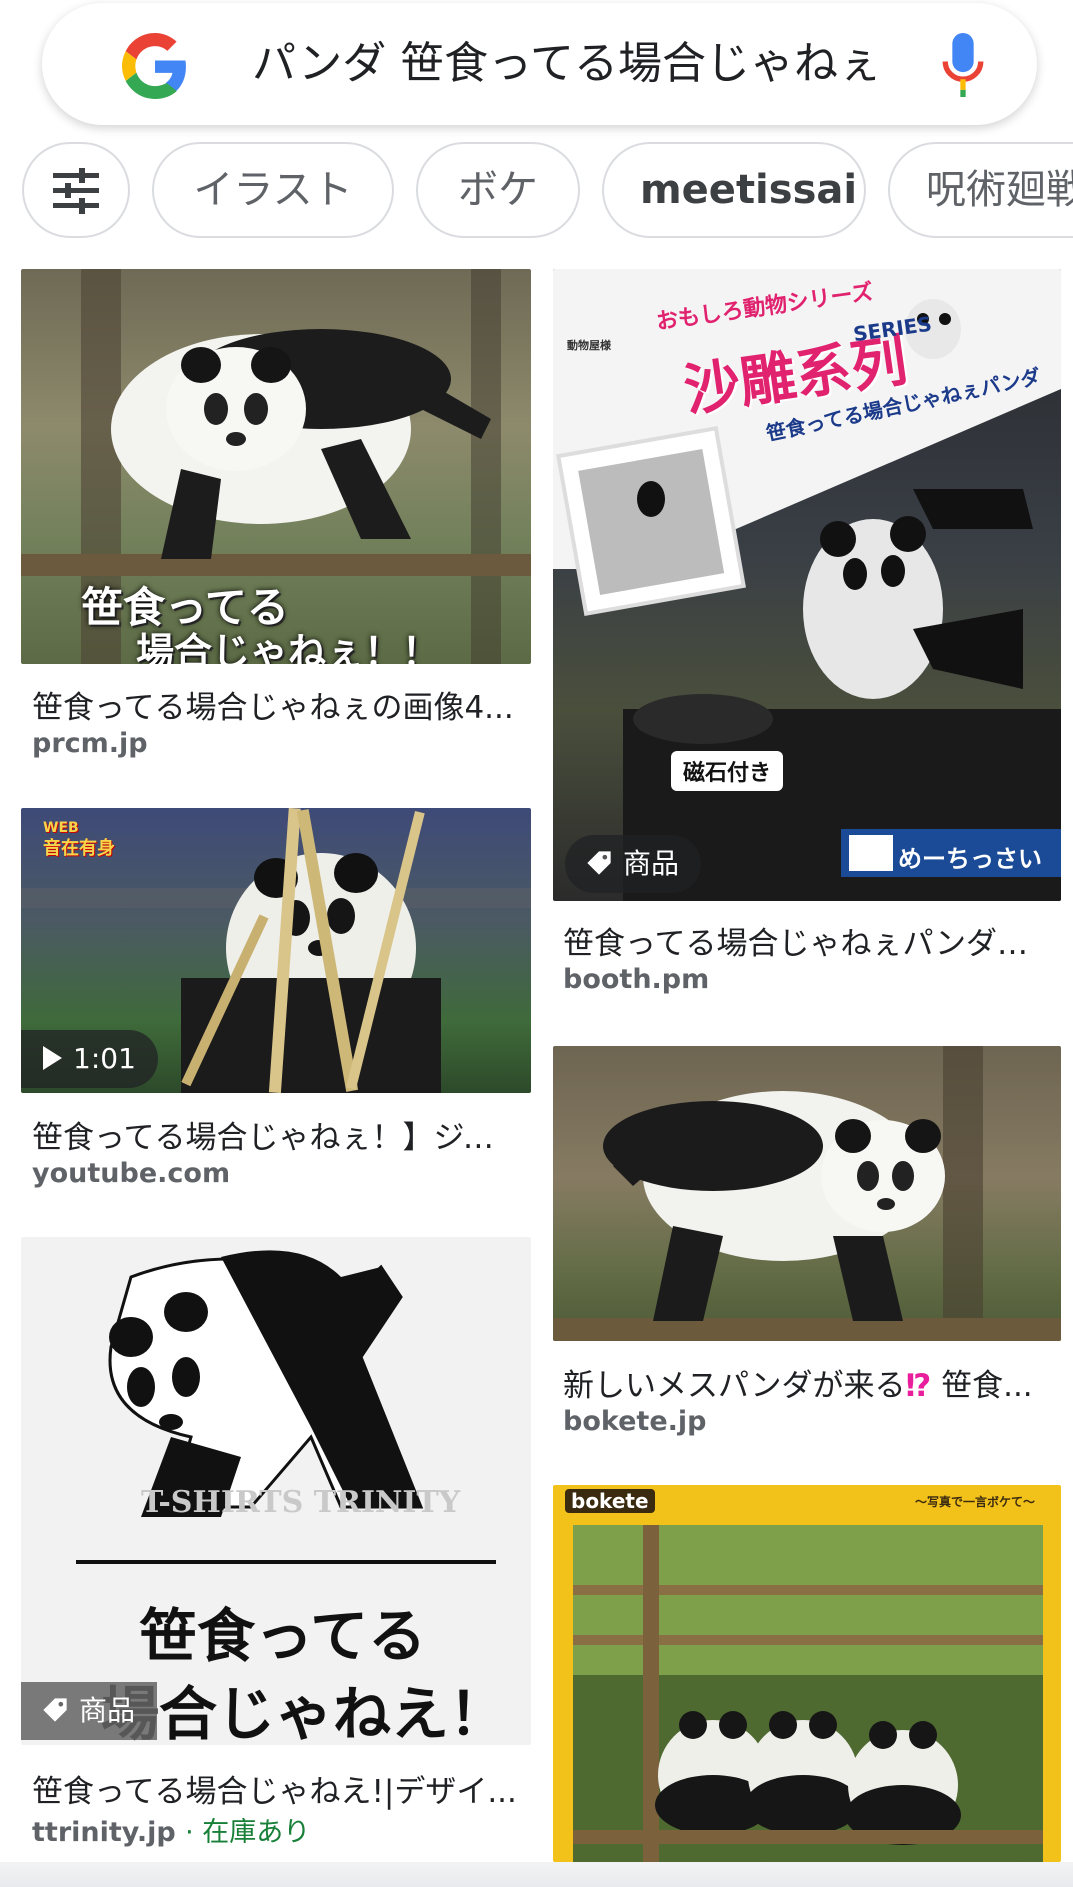 The image size is (1073, 1887). Describe the element at coordinates (734, 190) in the screenshot. I see `chip-meetissai: meetissai` at that location.